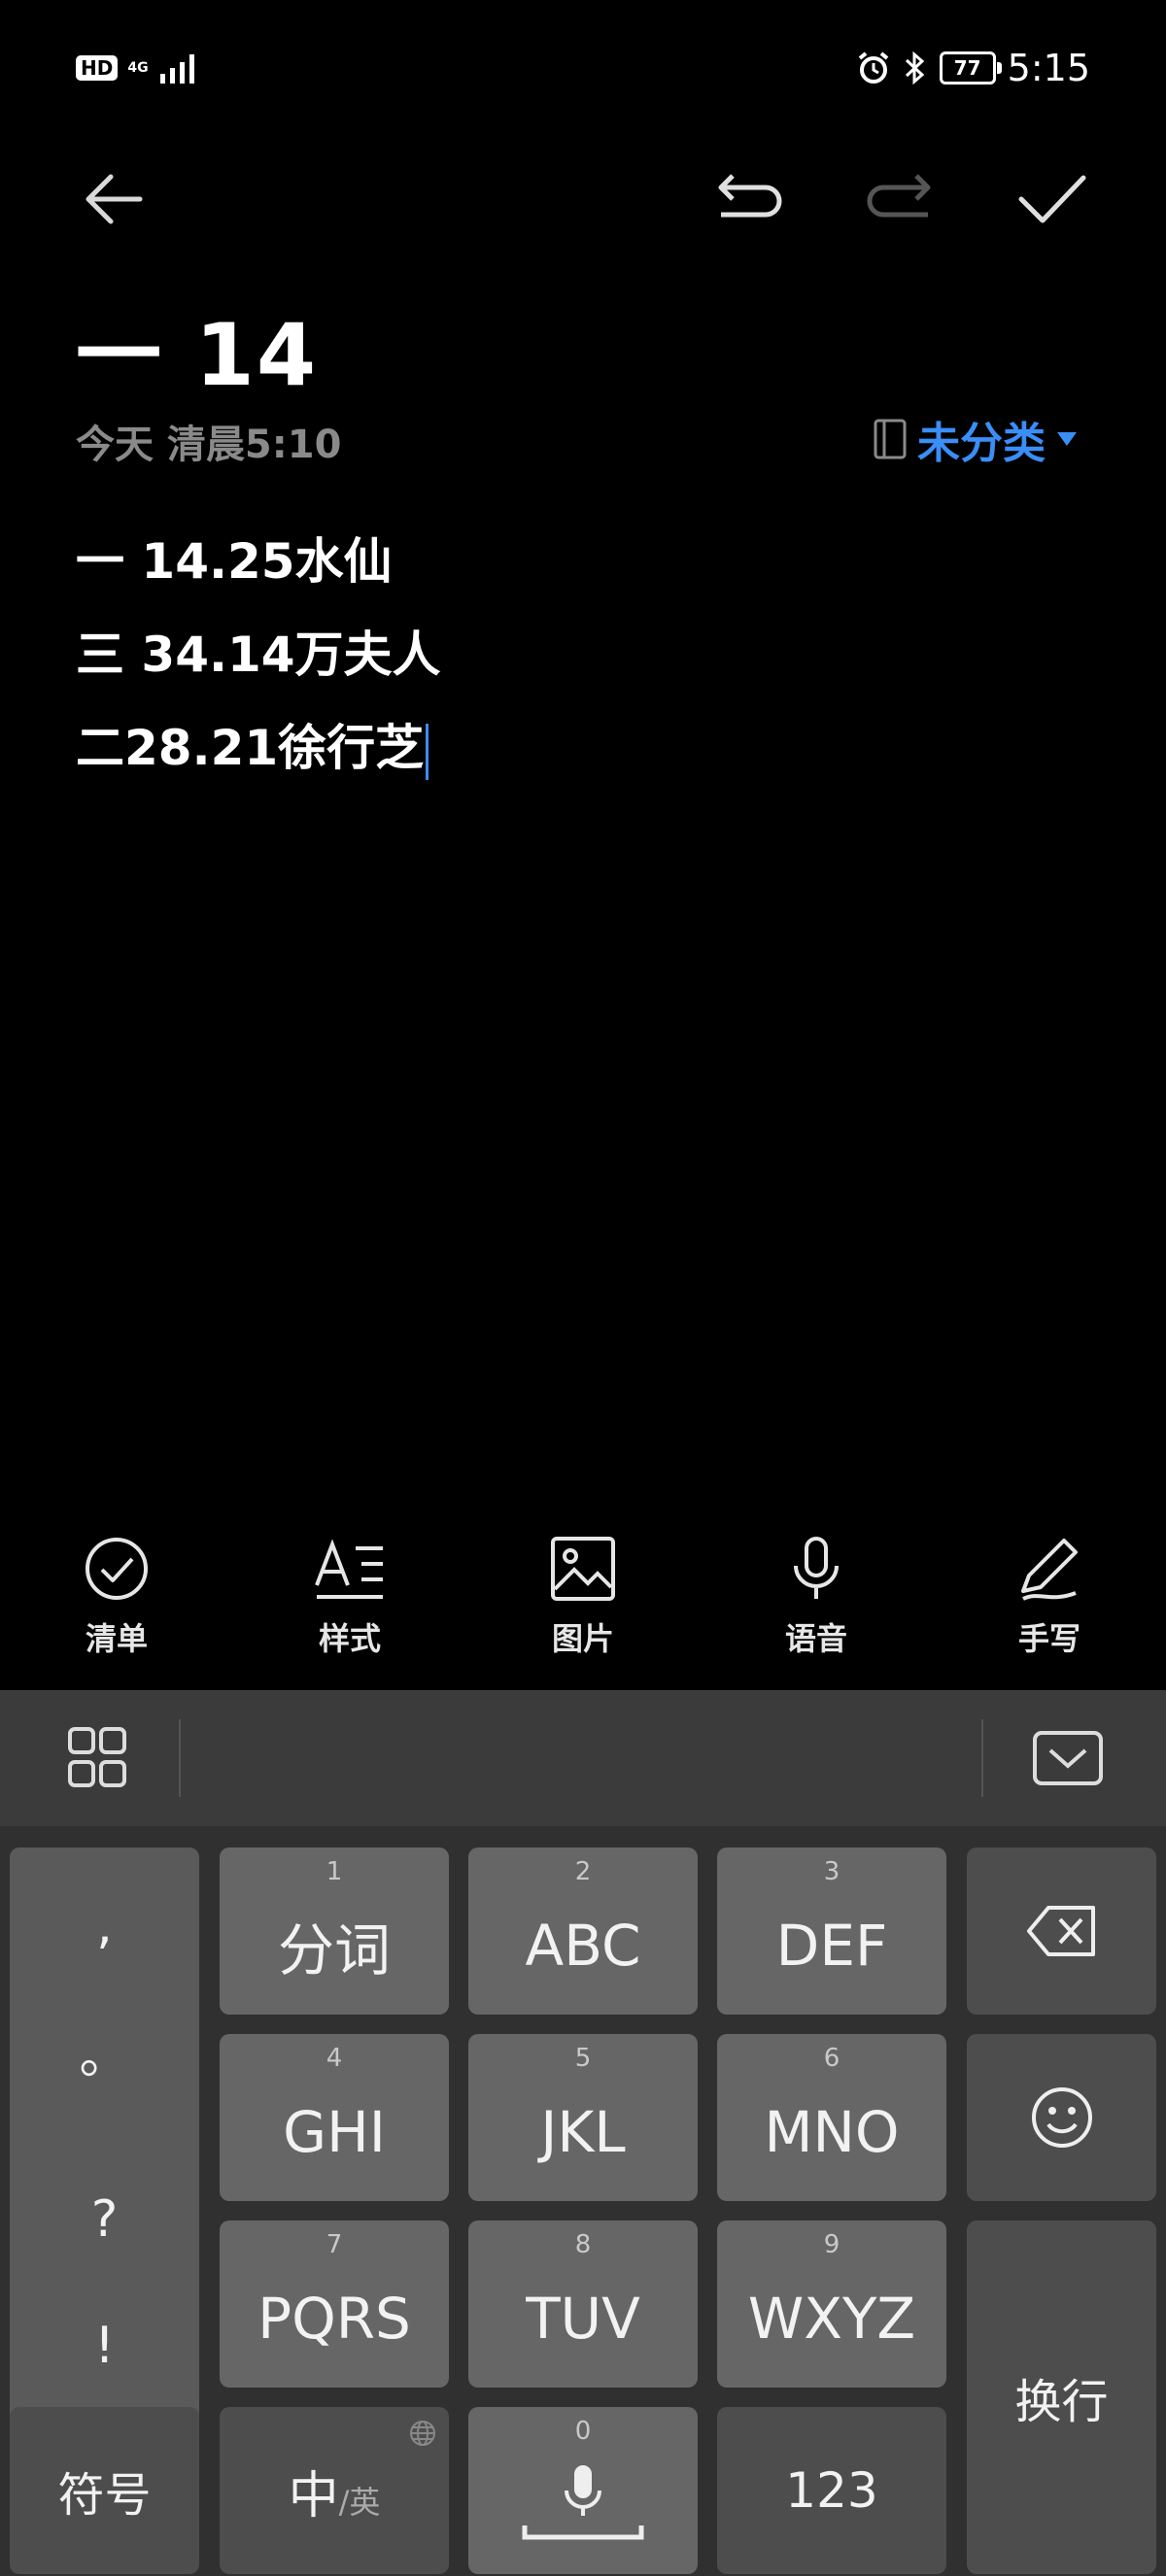 This screenshot has width=1166, height=2576. I want to click on key-7: 7 PQRS, so click(334, 2304).